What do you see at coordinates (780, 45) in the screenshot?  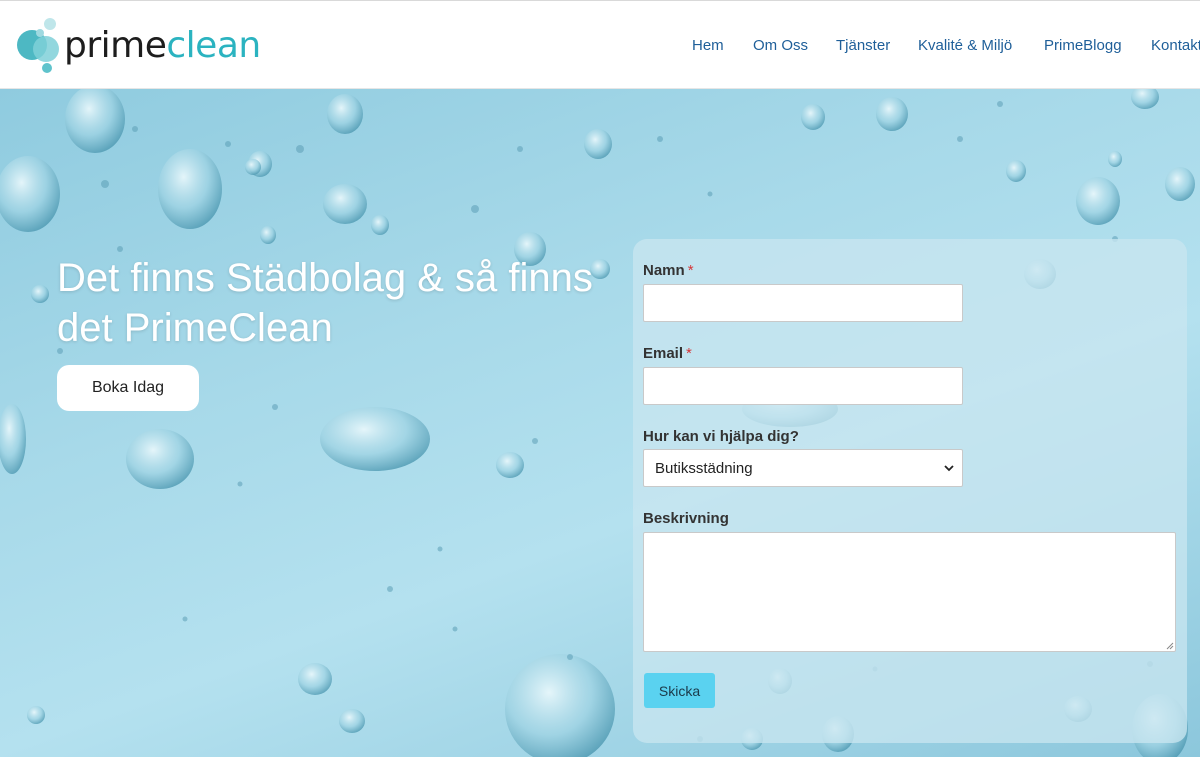 I see `nav-item-om-oss: Om Oss` at bounding box center [780, 45].